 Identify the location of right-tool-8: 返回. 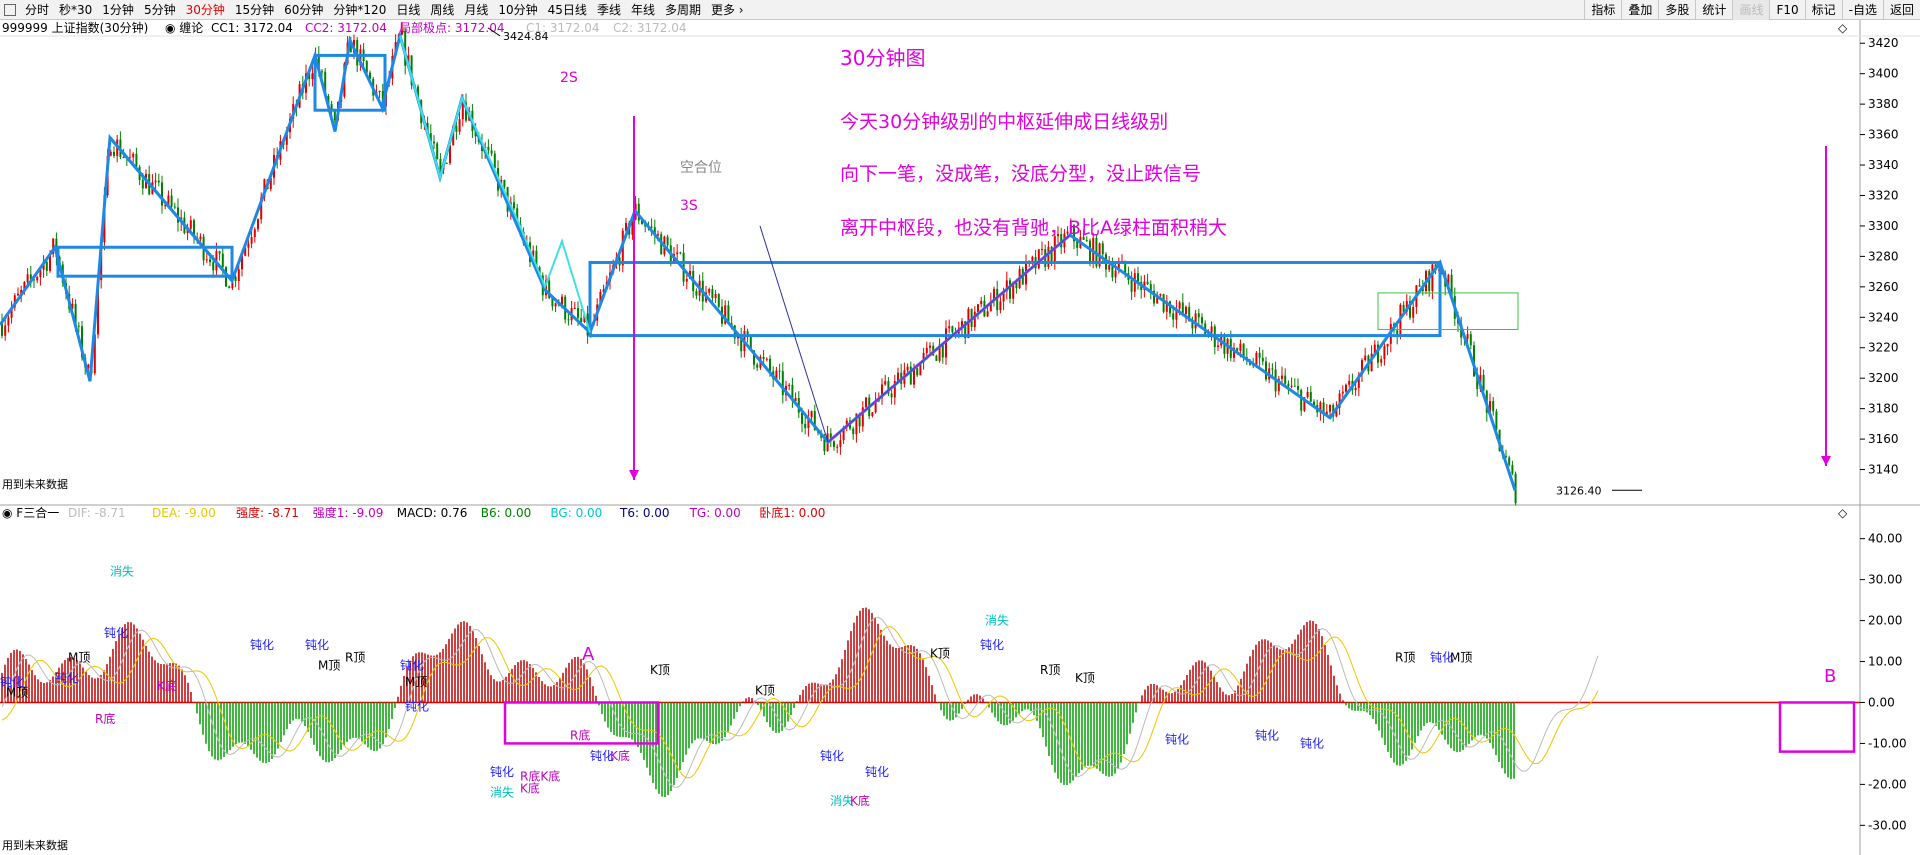
(1901, 10).